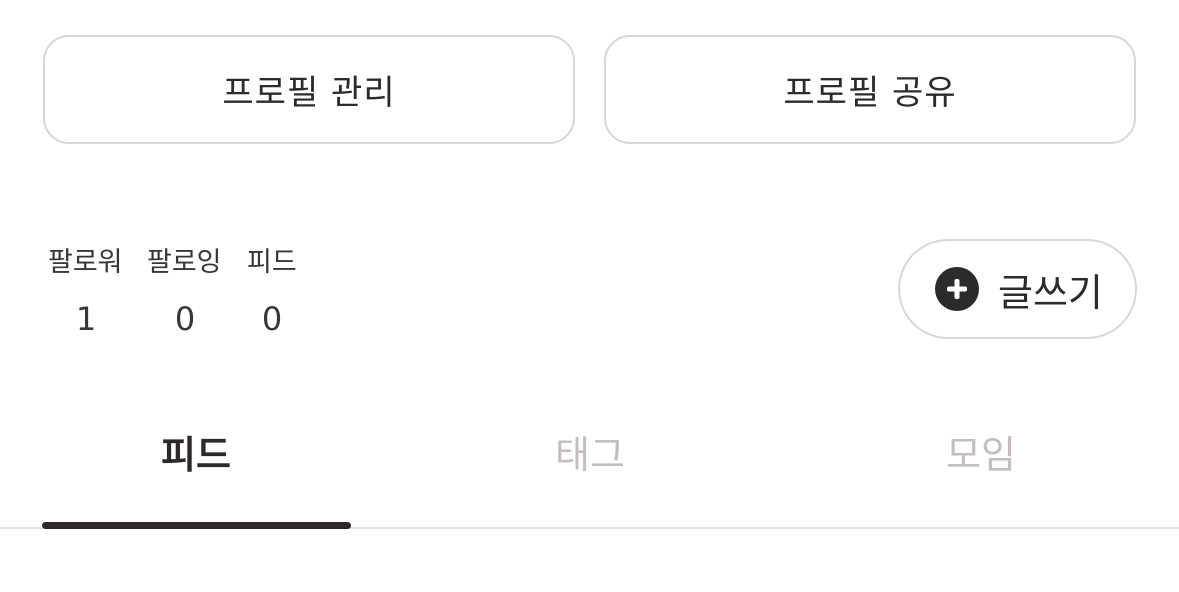 Image resolution: width=1179 pixels, height=592 pixels. I want to click on feed-count: 0, so click(272, 319).